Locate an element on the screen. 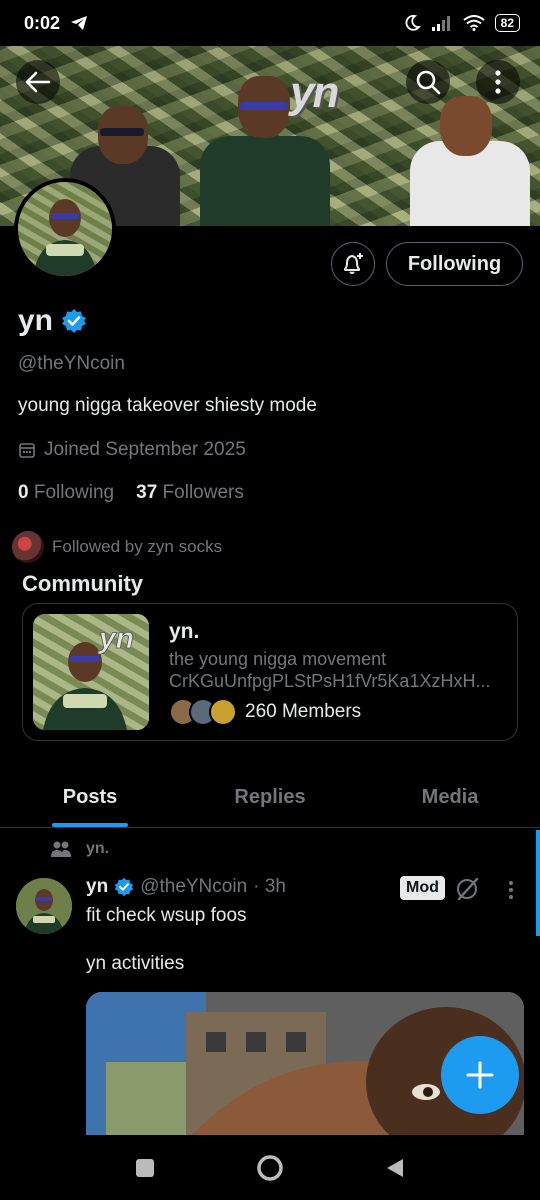 The height and width of the screenshot is (1200, 540). community-section-title: Community is located at coordinates (82, 583).